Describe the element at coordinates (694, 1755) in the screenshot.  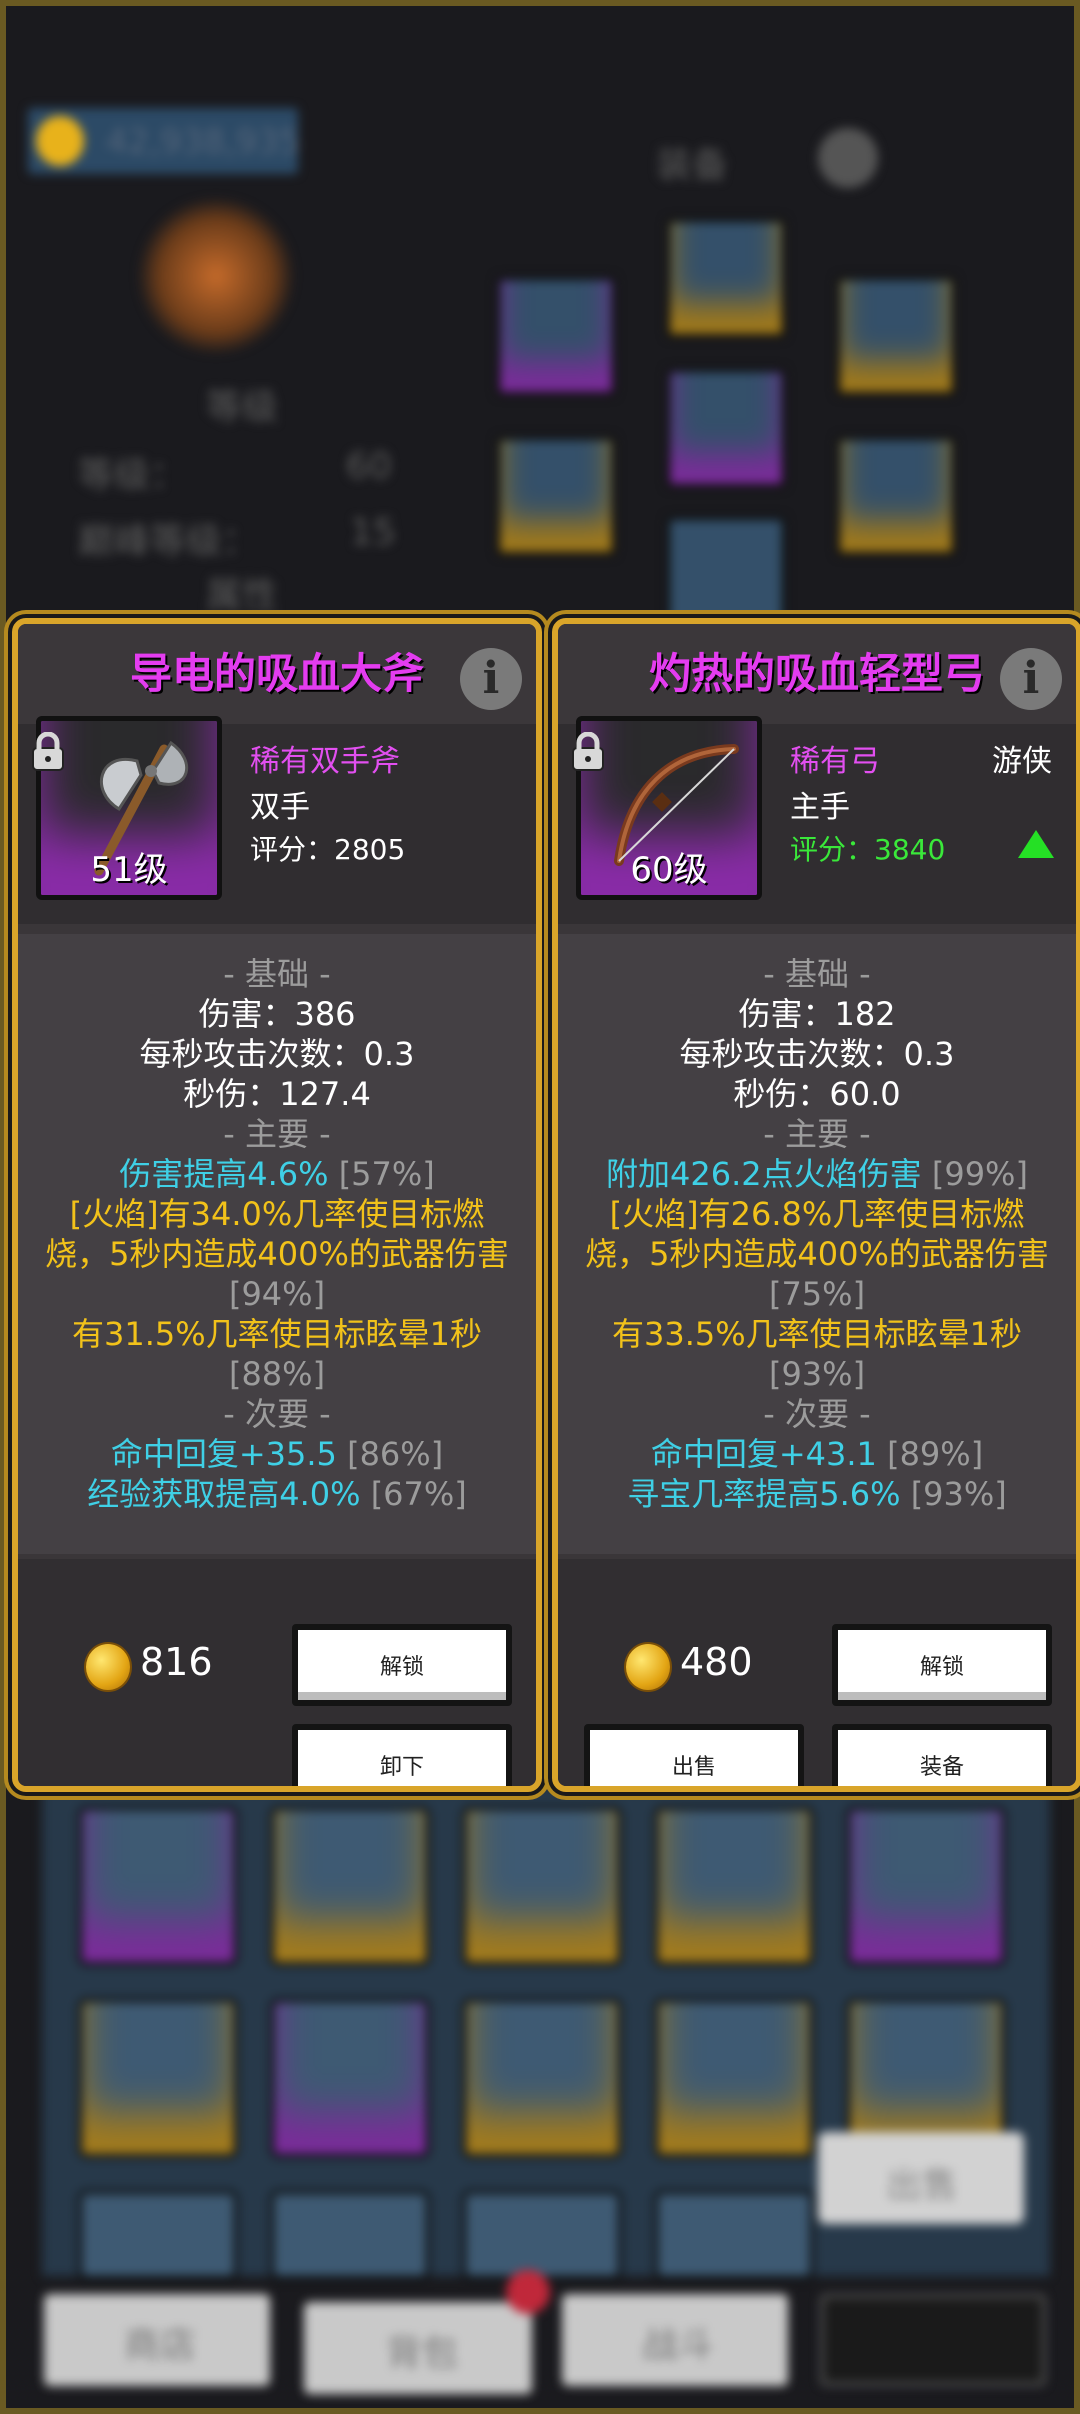
I see `sell-button: 出售` at that location.